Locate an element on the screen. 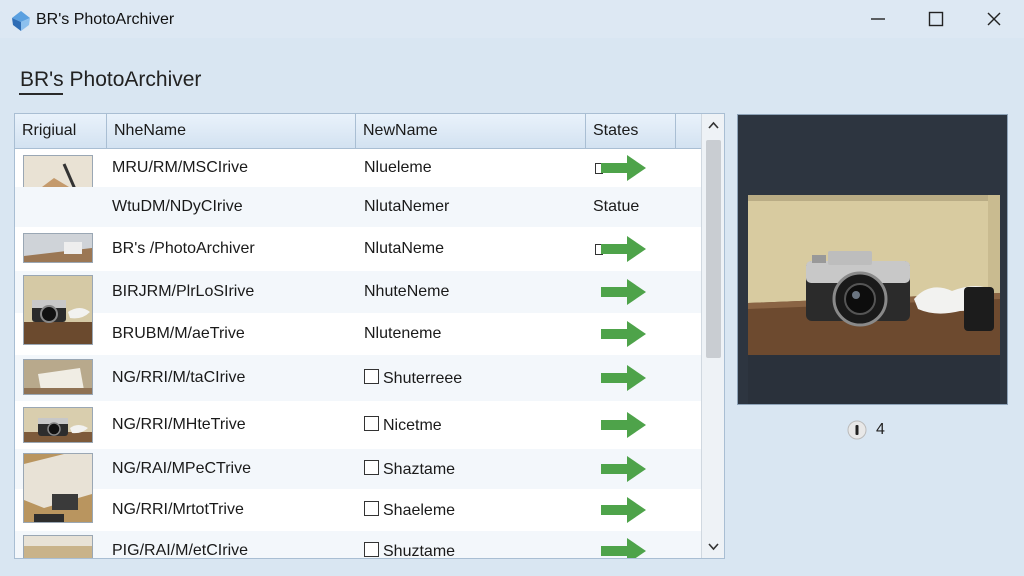  new-name-text: Nlueleme is located at coordinates (398, 167).